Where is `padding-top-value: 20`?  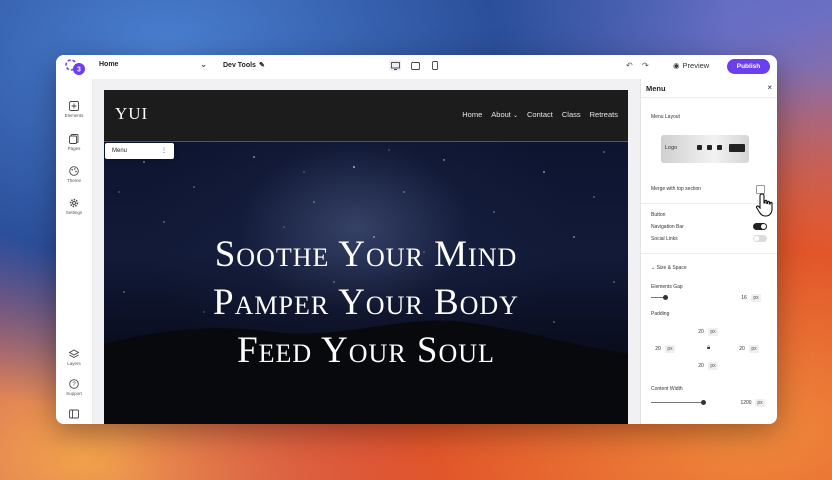 padding-top-value: 20 is located at coordinates (701, 332).